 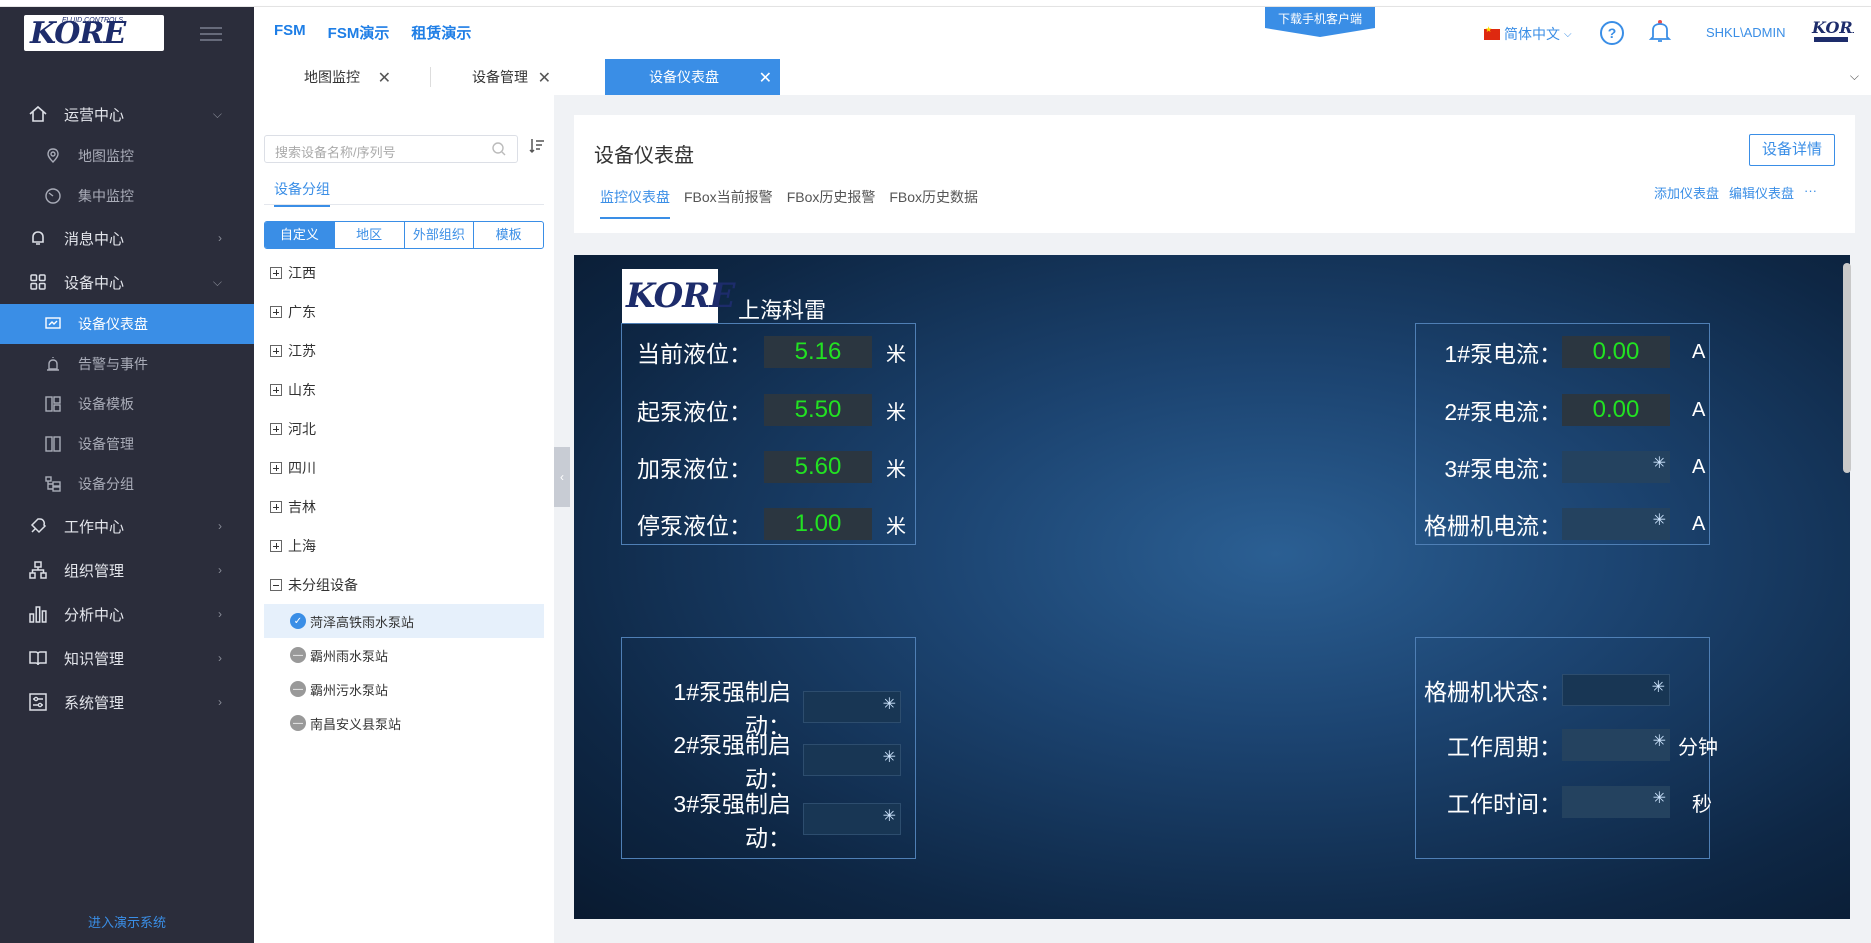 What do you see at coordinates (332, 77) in the screenshot?
I see `tab-label: 地图监控` at bounding box center [332, 77].